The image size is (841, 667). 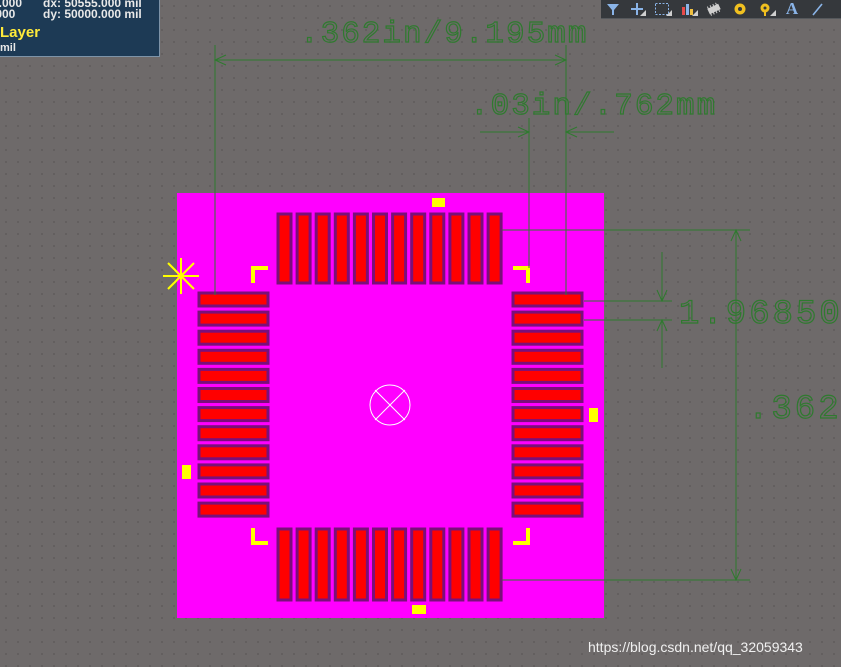 What do you see at coordinates (181, 276) in the screenshot?
I see `reference-point-icon` at bounding box center [181, 276].